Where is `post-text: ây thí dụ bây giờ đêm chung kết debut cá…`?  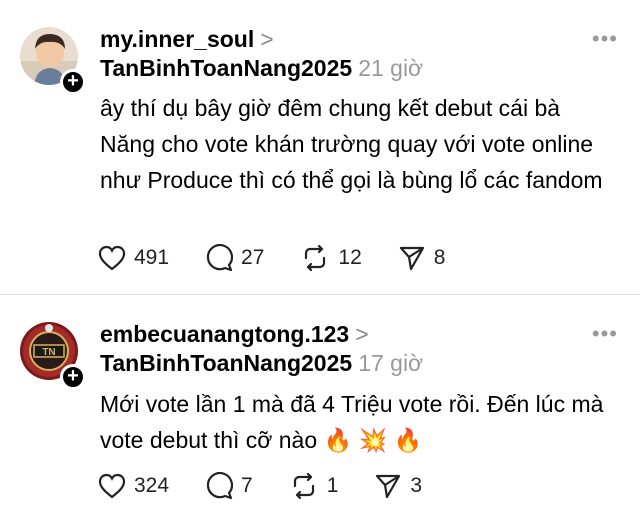 post-text: ây thí dụ bây giờ đêm chung kết debut cá… is located at coordinates (351, 144).